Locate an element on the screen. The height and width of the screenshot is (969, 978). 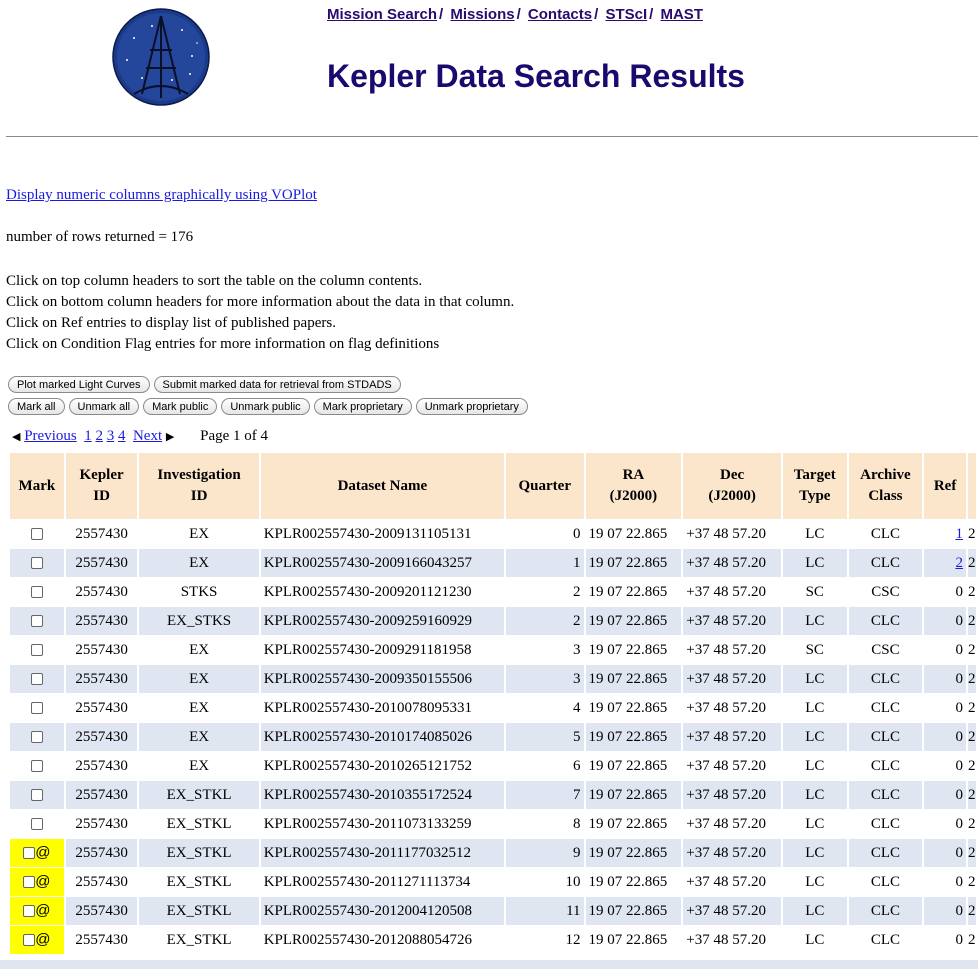
investigation-id-cell: EX is located at coordinates (199, 679).